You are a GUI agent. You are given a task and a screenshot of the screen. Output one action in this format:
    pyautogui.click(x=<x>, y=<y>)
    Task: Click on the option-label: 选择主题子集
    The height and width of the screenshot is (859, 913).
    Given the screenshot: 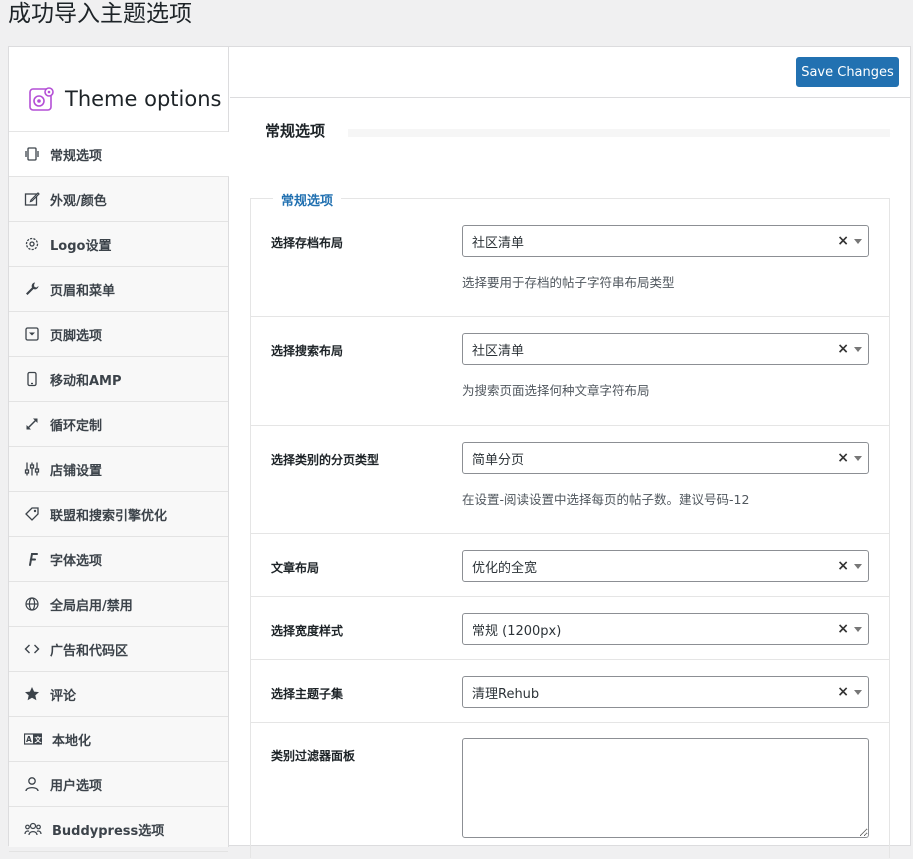 What is the action you would take?
    pyautogui.click(x=307, y=694)
    